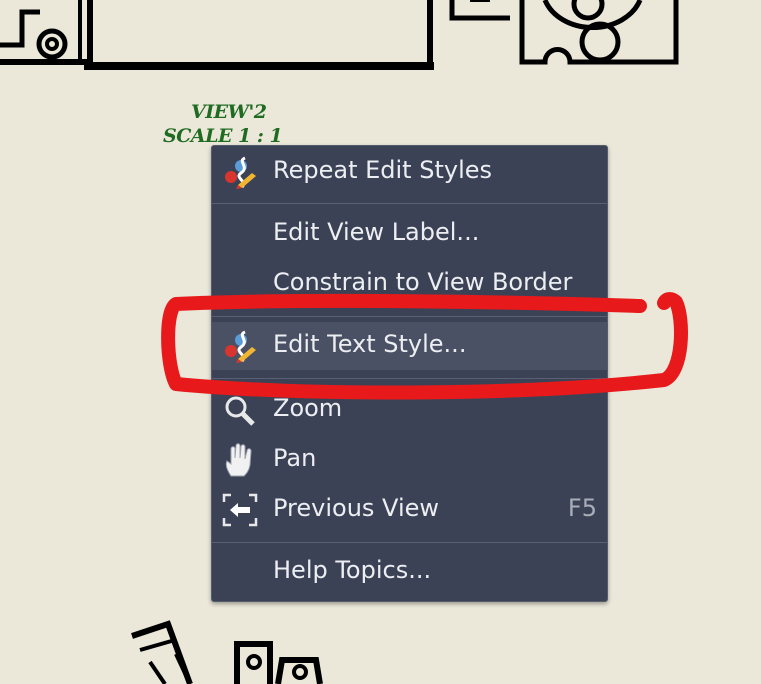 Image resolution: width=761 pixels, height=684 pixels. Describe the element at coordinates (382, 170) in the screenshot. I see `menu-item-label: Repeat Edit Styles` at that location.